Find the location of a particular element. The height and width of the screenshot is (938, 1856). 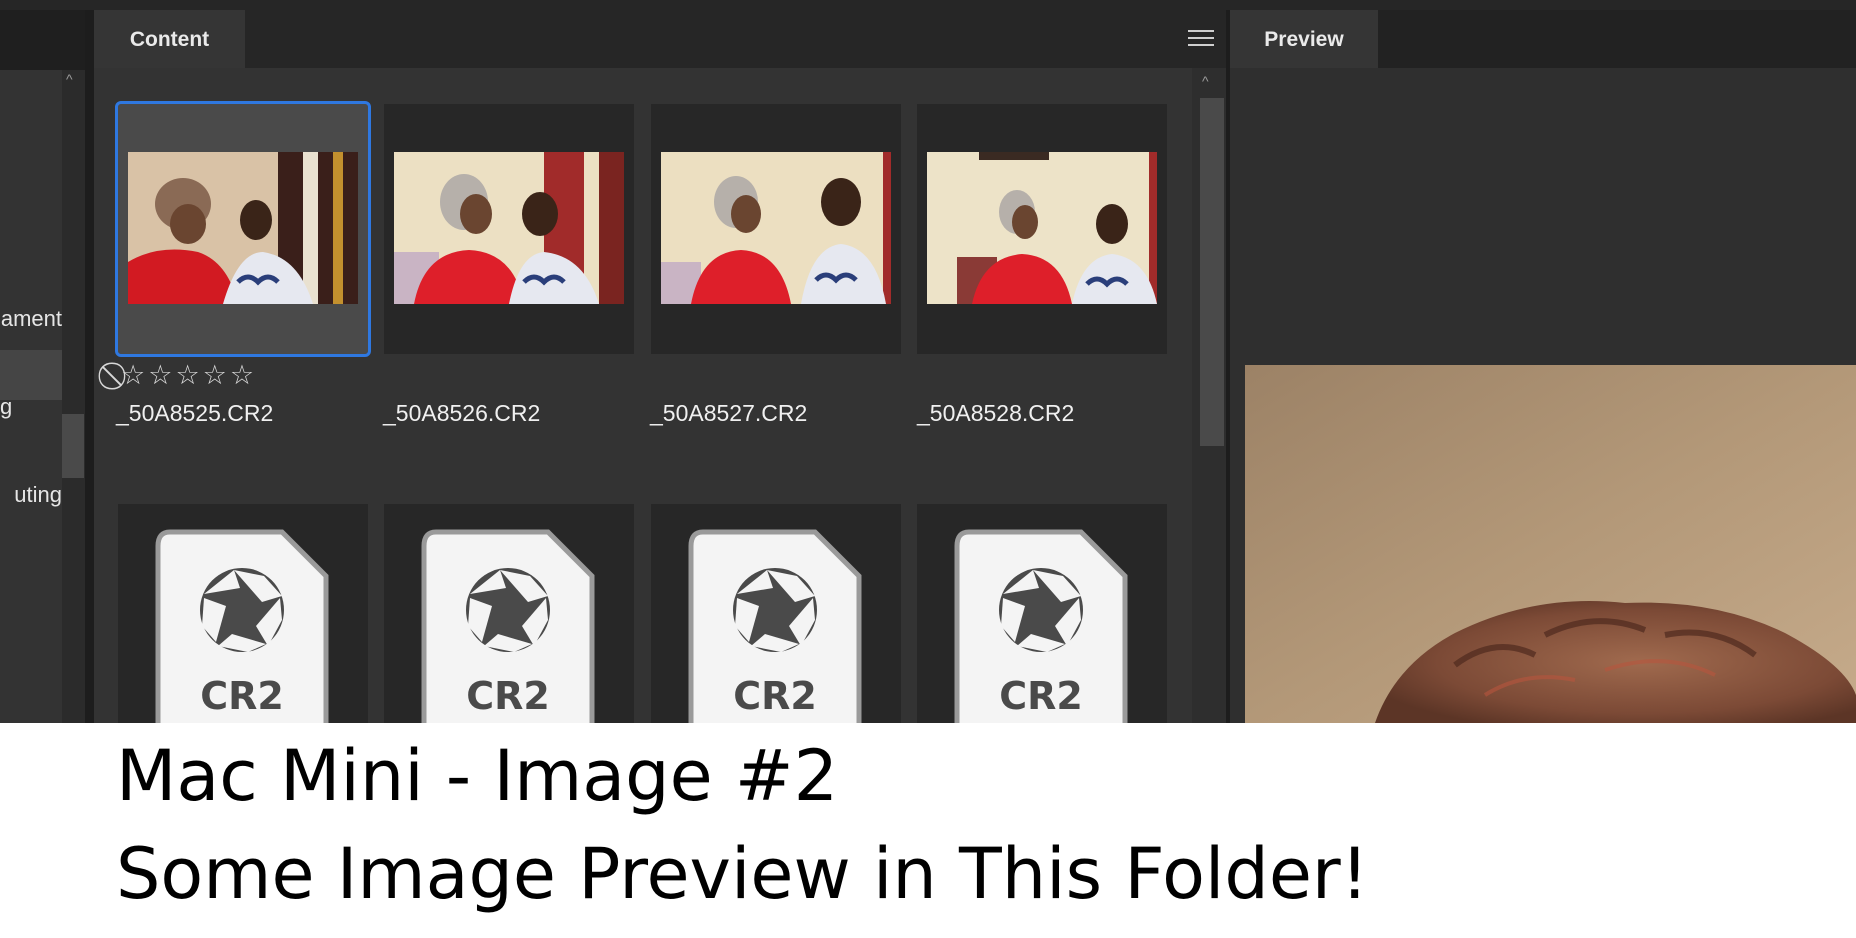

folders-scrollbar: ^ is located at coordinates (73, 396).